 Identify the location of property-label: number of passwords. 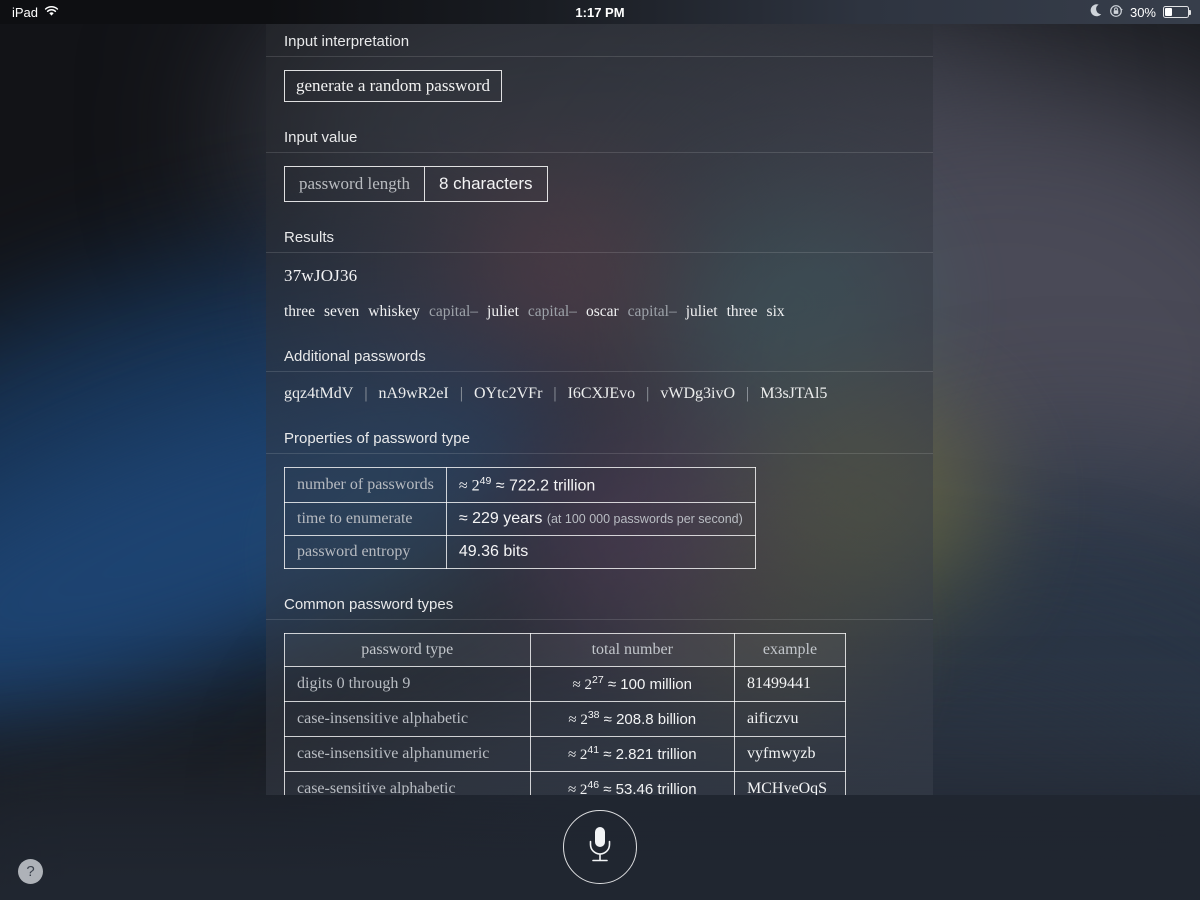
(365, 485).